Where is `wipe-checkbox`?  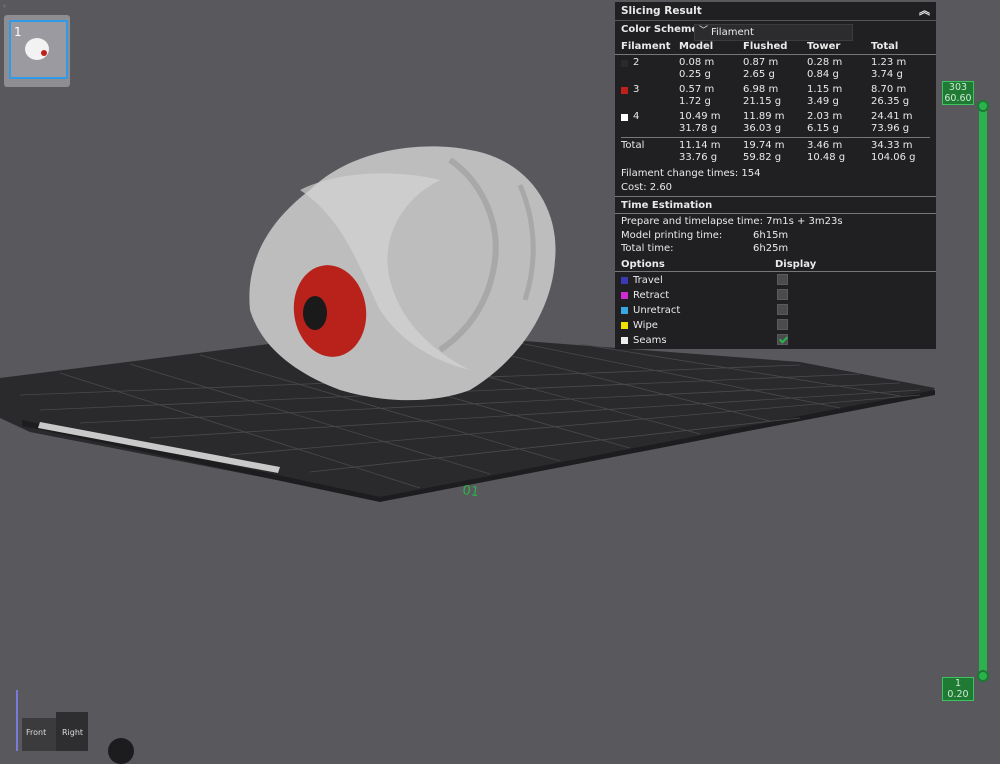 wipe-checkbox is located at coordinates (782, 324).